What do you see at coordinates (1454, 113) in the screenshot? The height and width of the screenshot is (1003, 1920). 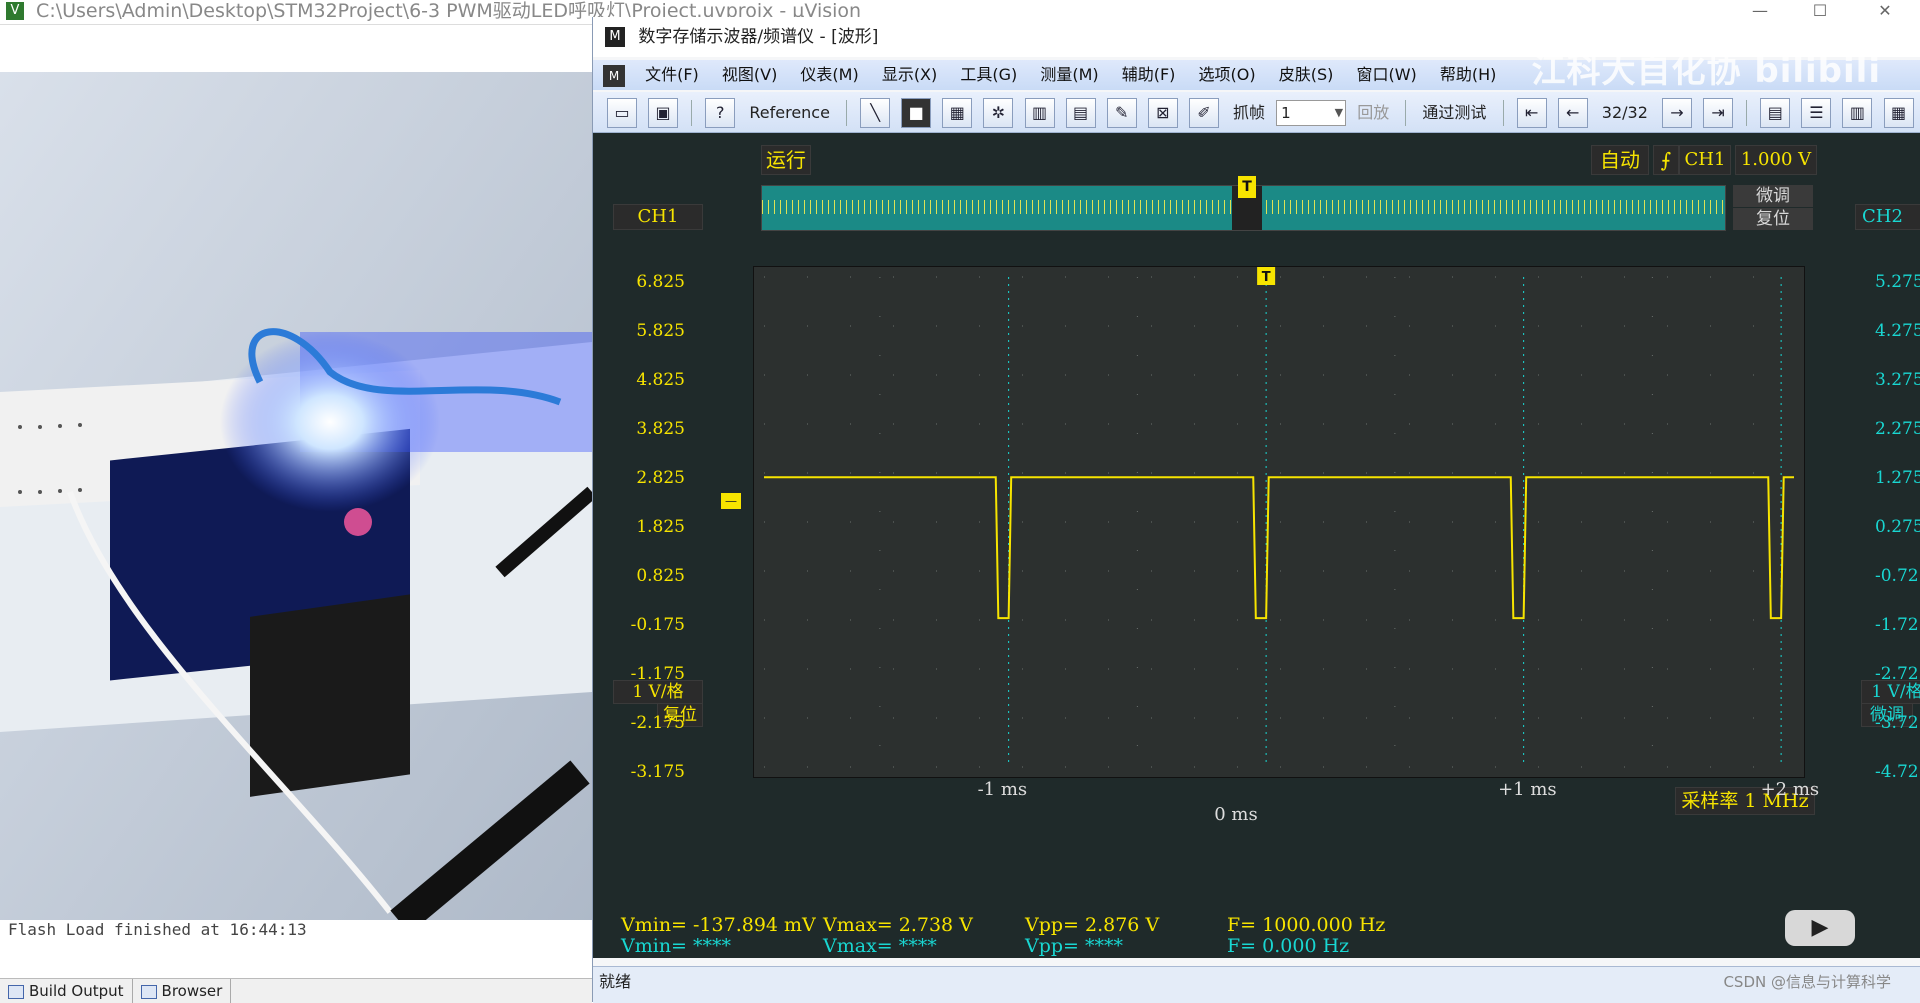 I see `pass-test-button: 通过测试` at bounding box center [1454, 113].